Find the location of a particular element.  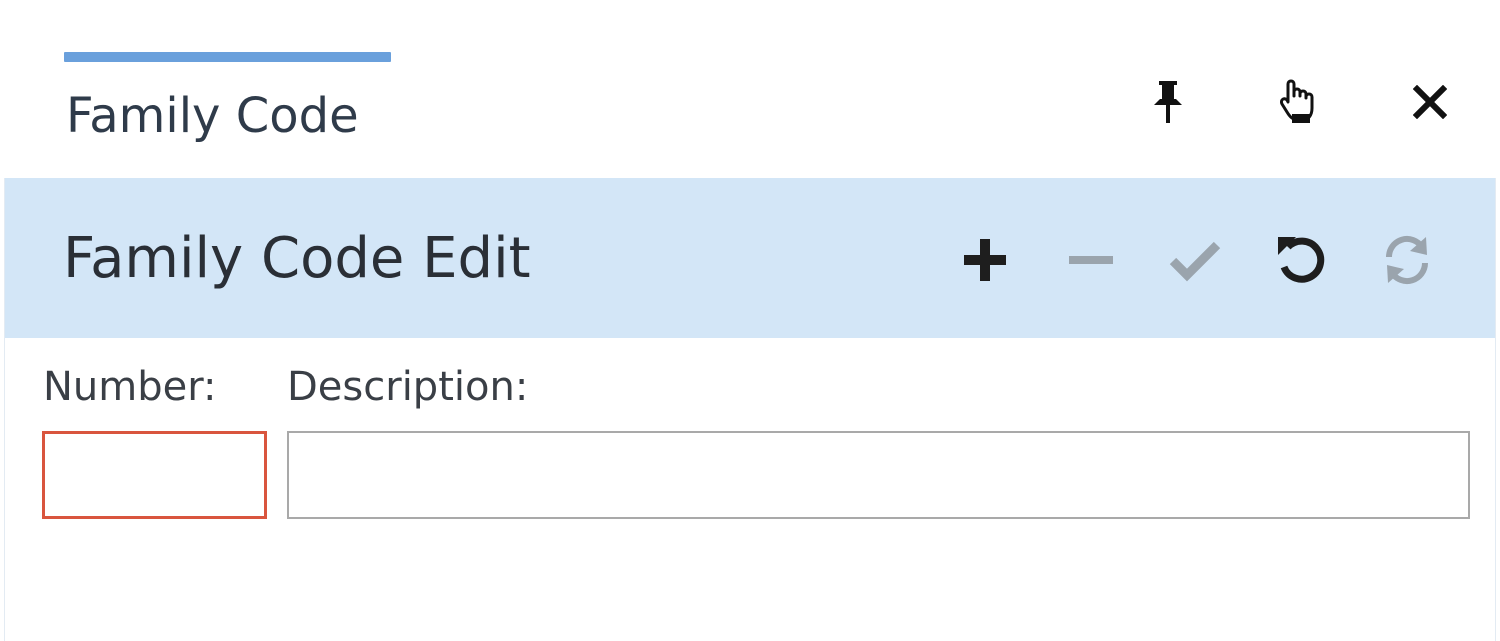

plus-icon is located at coordinates (985, 260).